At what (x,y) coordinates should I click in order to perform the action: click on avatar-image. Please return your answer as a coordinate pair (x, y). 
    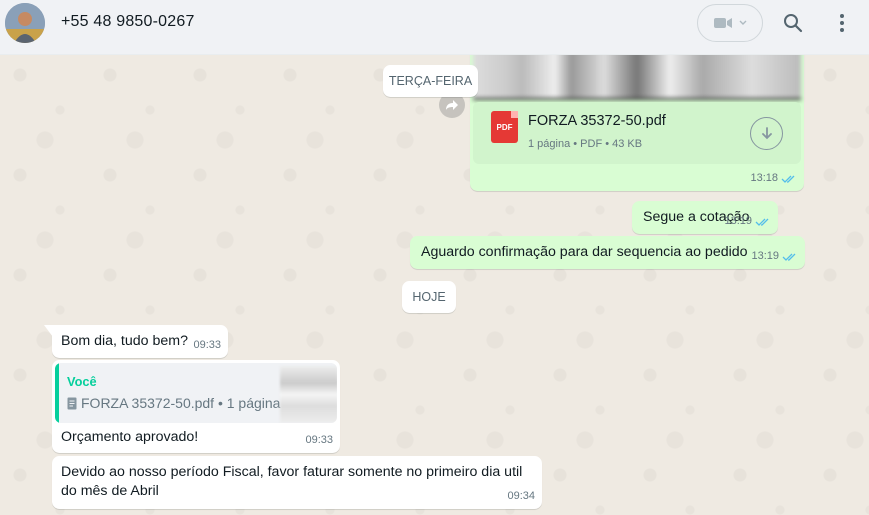
    Looking at the image, I should click on (25, 23).